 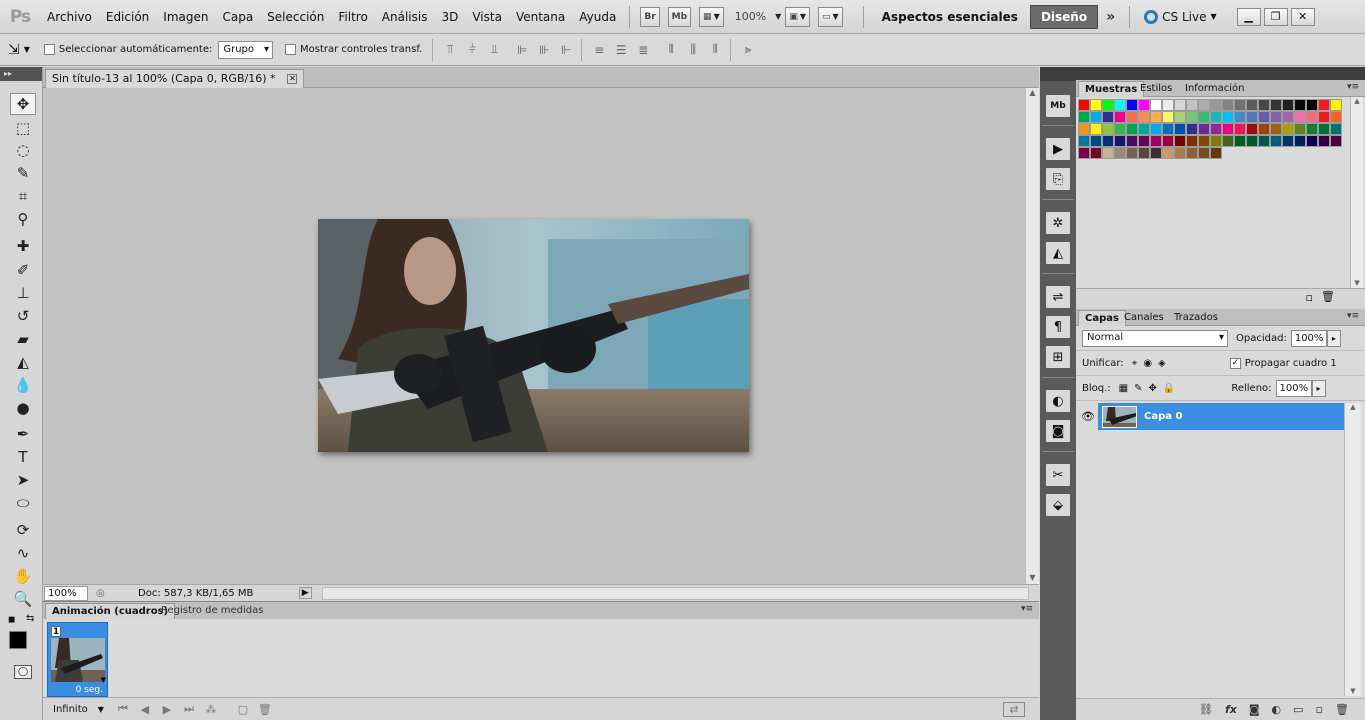 What do you see at coordinates (23, 128) in the screenshot?
I see `marquee-tool-icon: ⬚` at bounding box center [23, 128].